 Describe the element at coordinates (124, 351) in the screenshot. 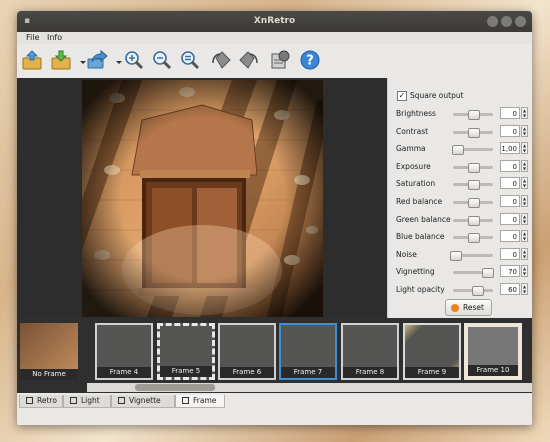

I see `frame-thumb-frame-4: Frame 4` at that location.